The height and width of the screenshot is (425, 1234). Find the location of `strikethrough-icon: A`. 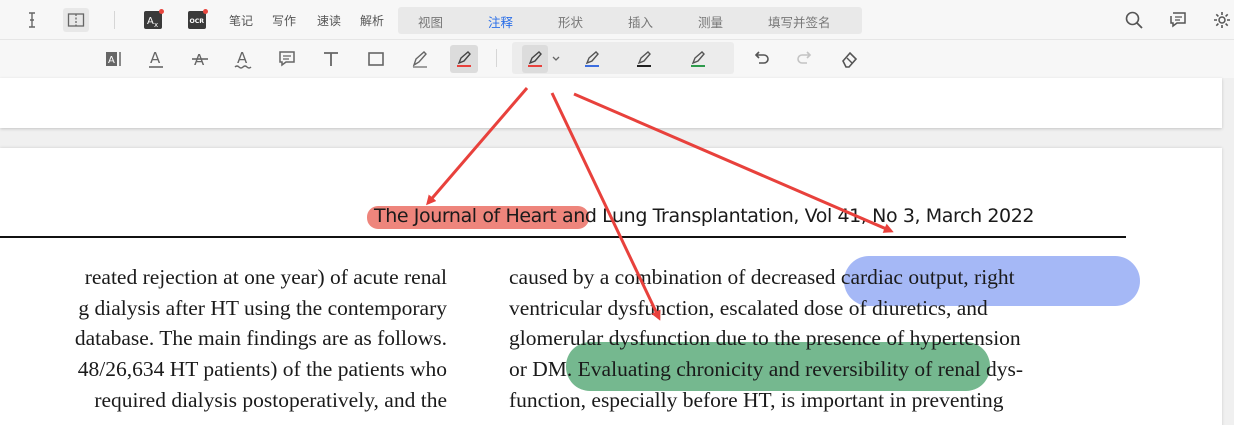

strikethrough-icon: A is located at coordinates (200, 59).